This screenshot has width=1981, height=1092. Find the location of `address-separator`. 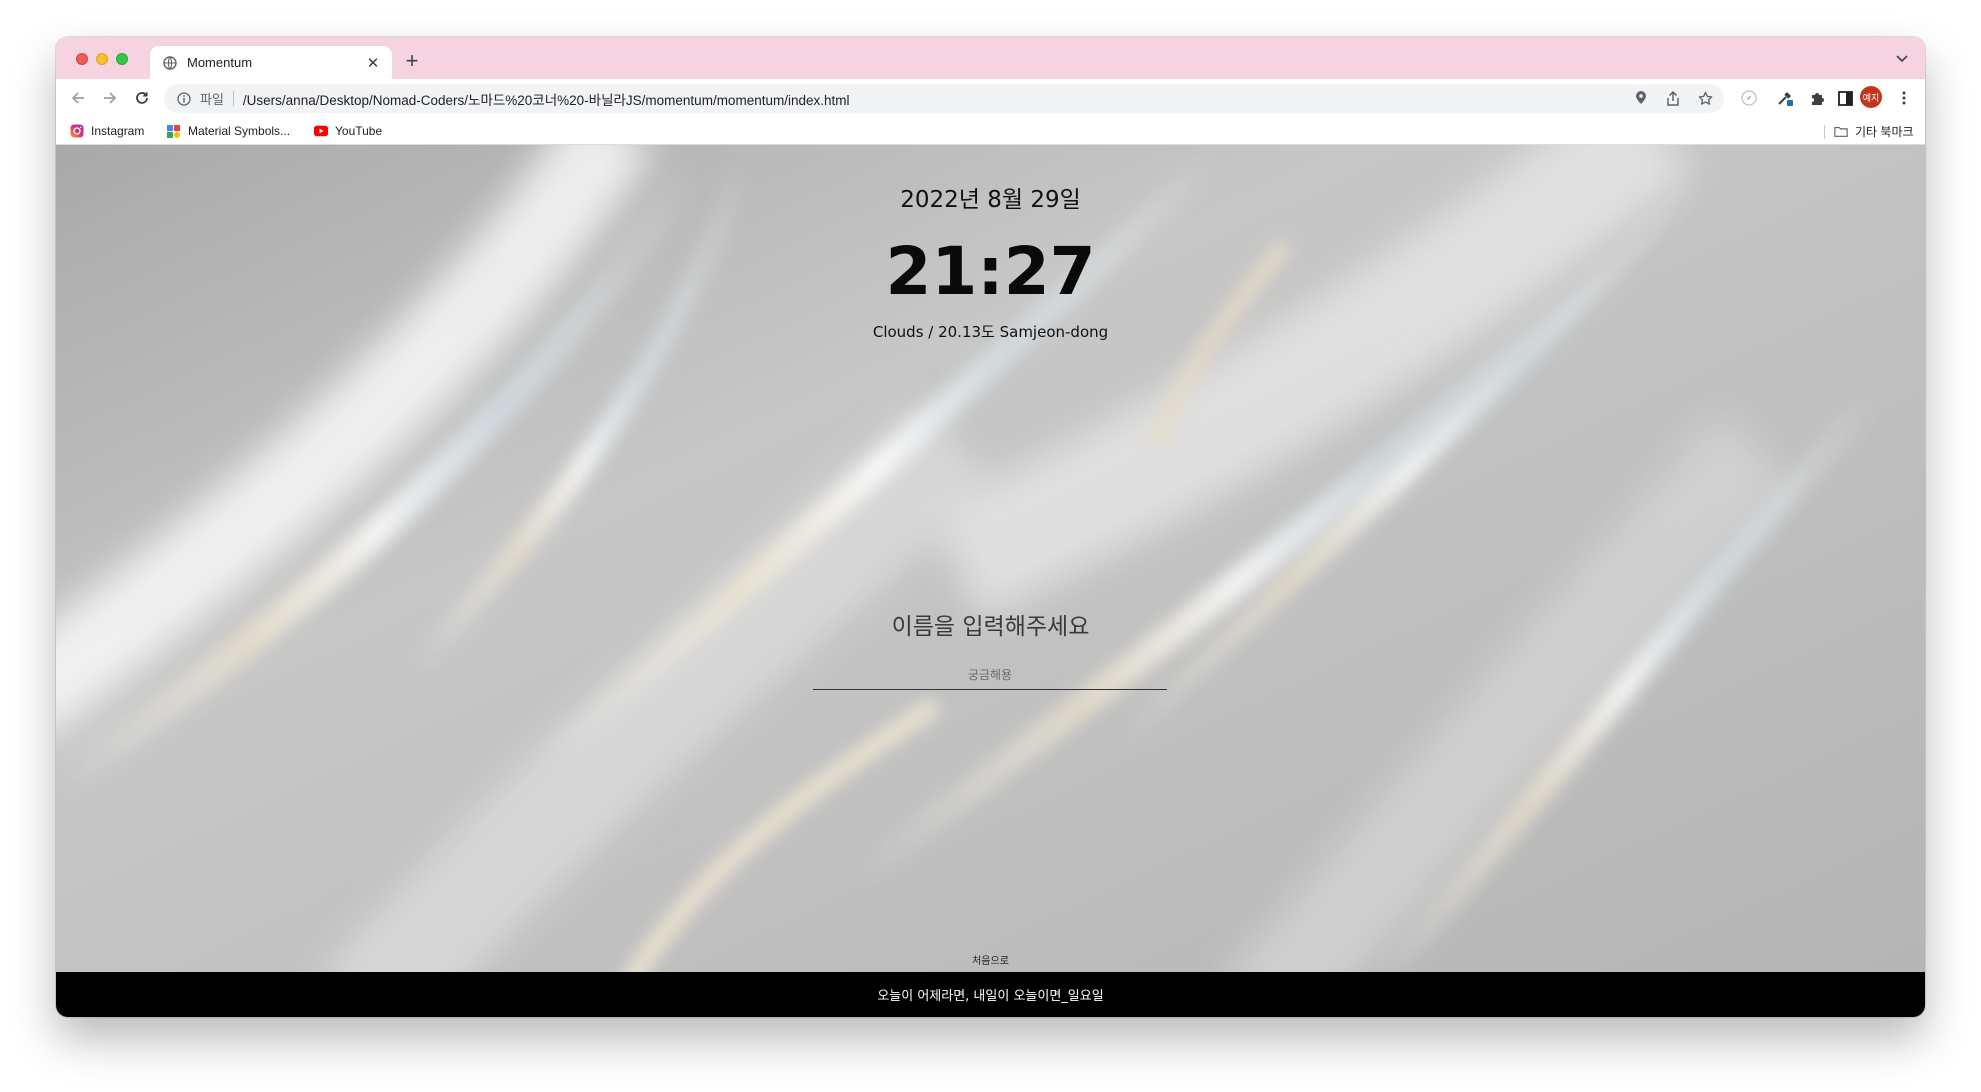

address-separator is located at coordinates (233, 98).